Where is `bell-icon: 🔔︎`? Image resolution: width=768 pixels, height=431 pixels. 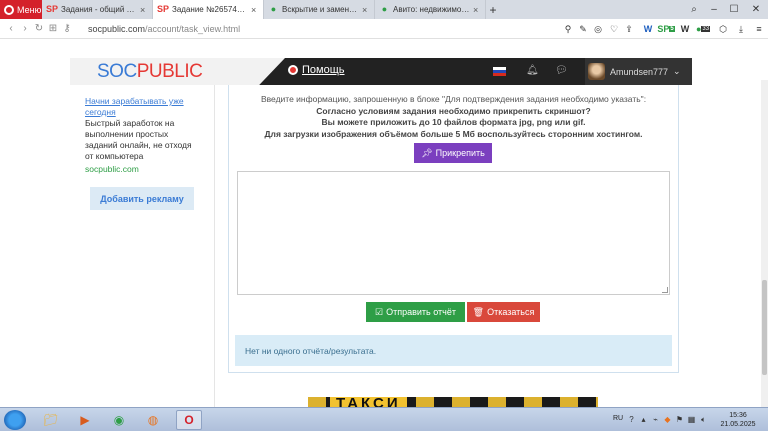 bell-icon: 🔔︎ is located at coordinates (532, 70).